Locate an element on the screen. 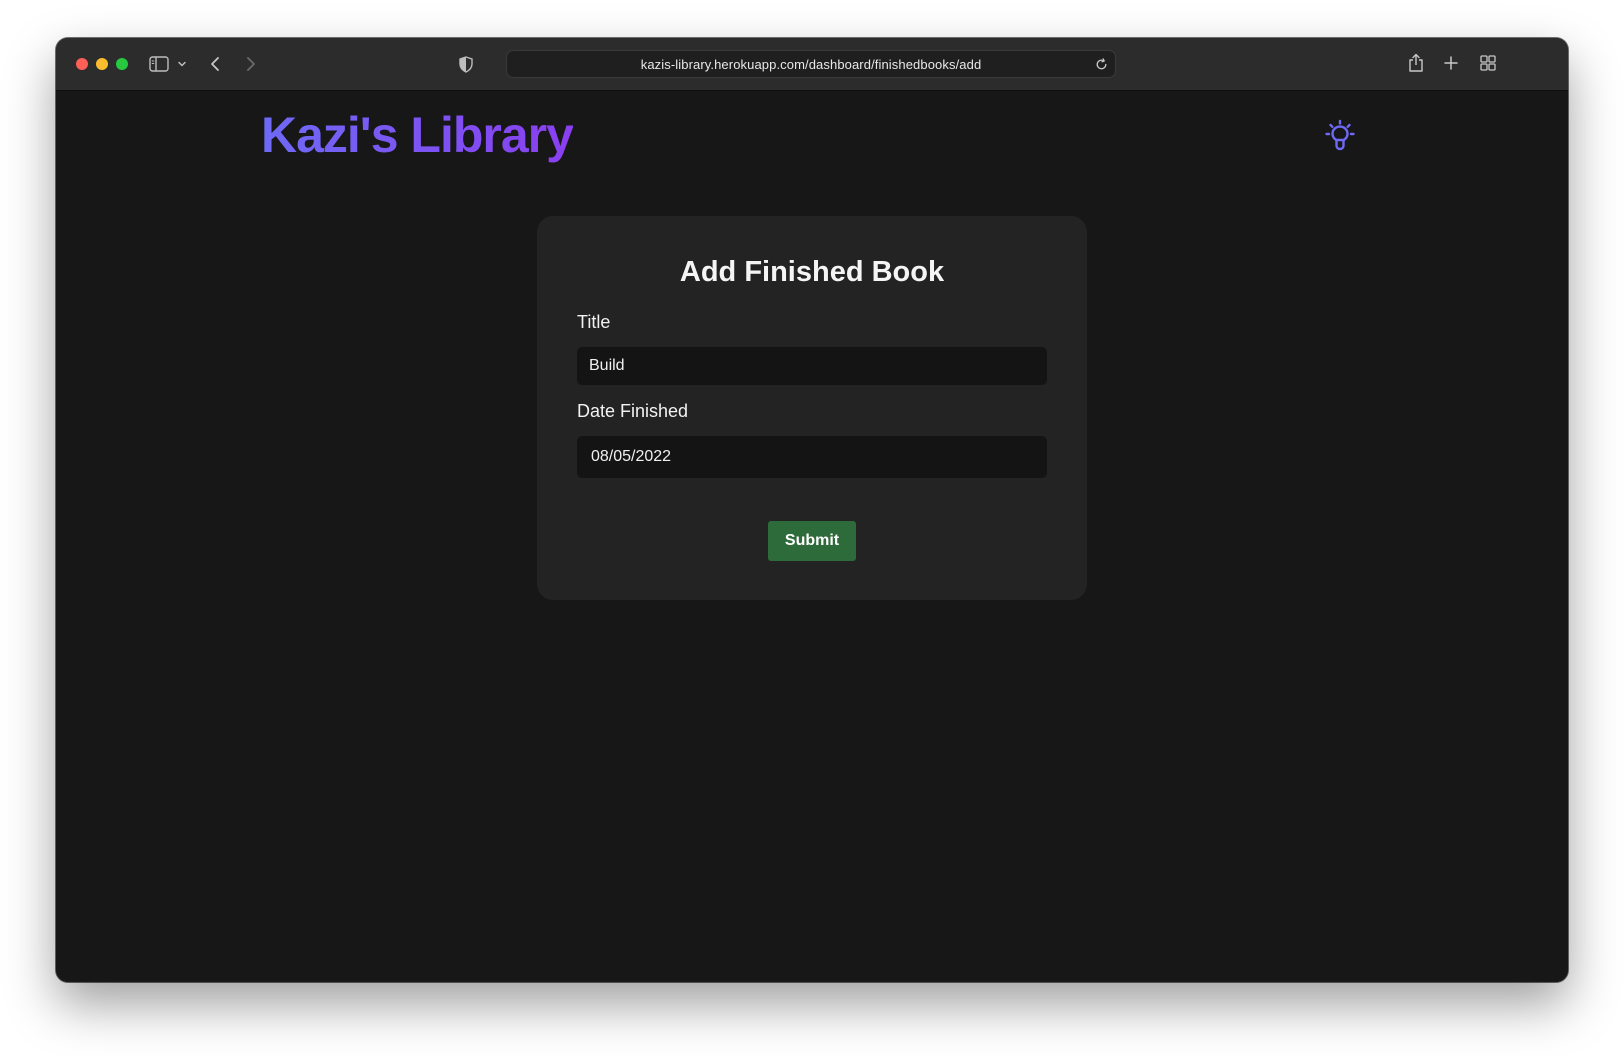  submit-button: Submit is located at coordinates (812, 541).